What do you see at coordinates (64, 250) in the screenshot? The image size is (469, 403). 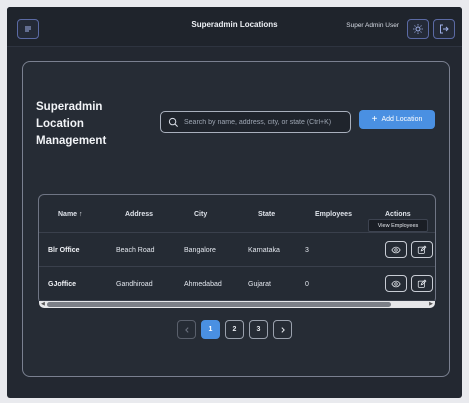 I see `cell-name: Blr Office` at bounding box center [64, 250].